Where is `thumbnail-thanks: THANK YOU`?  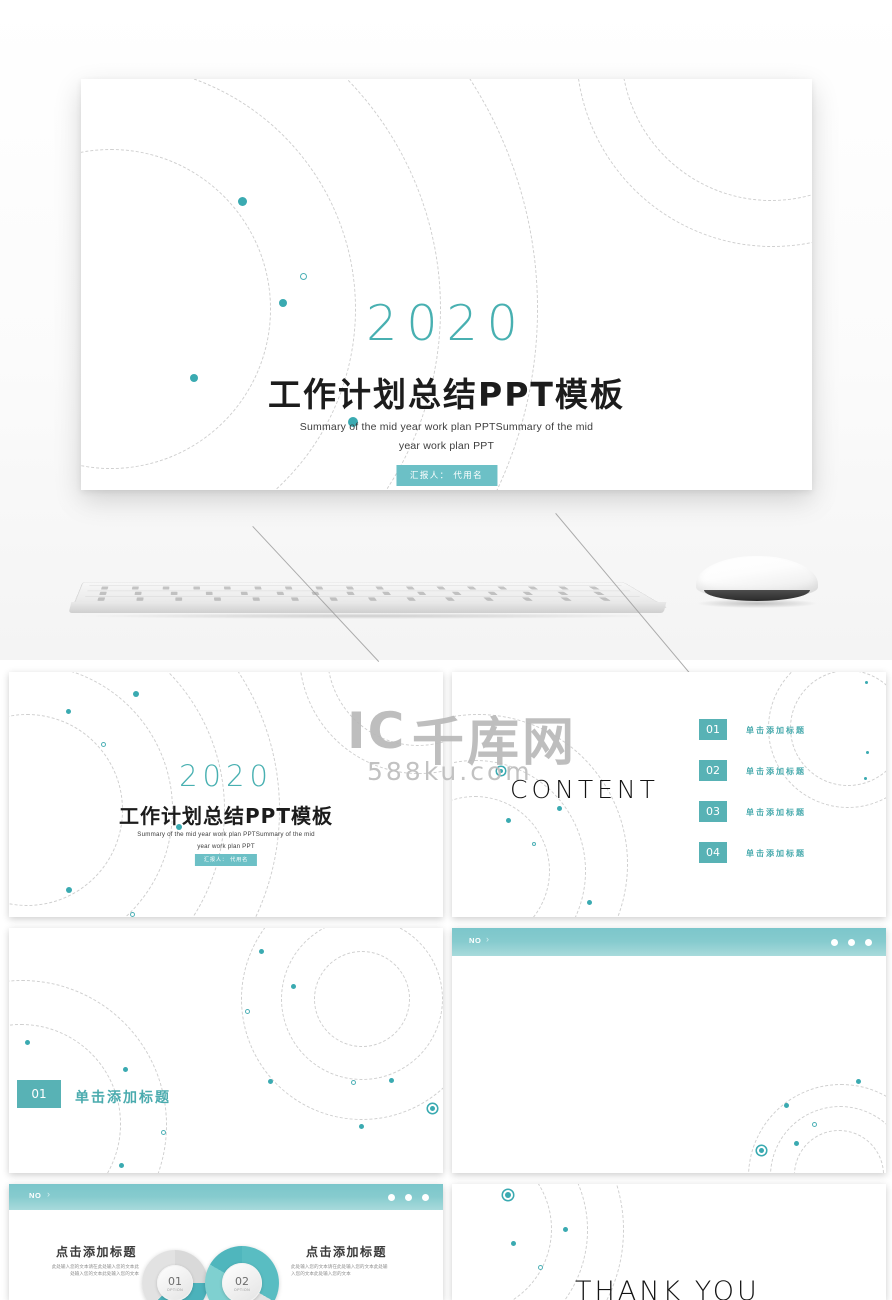 thumbnail-thanks: THANK YOU is located at coordinates (669, 1242).